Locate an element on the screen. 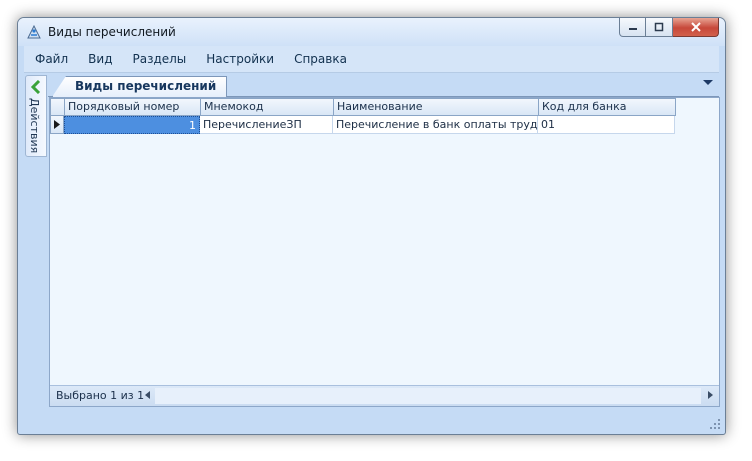 The image size is (752, 461). cell-name: Перечисление в банк оплаты труда is located at coordinates (435, 125).